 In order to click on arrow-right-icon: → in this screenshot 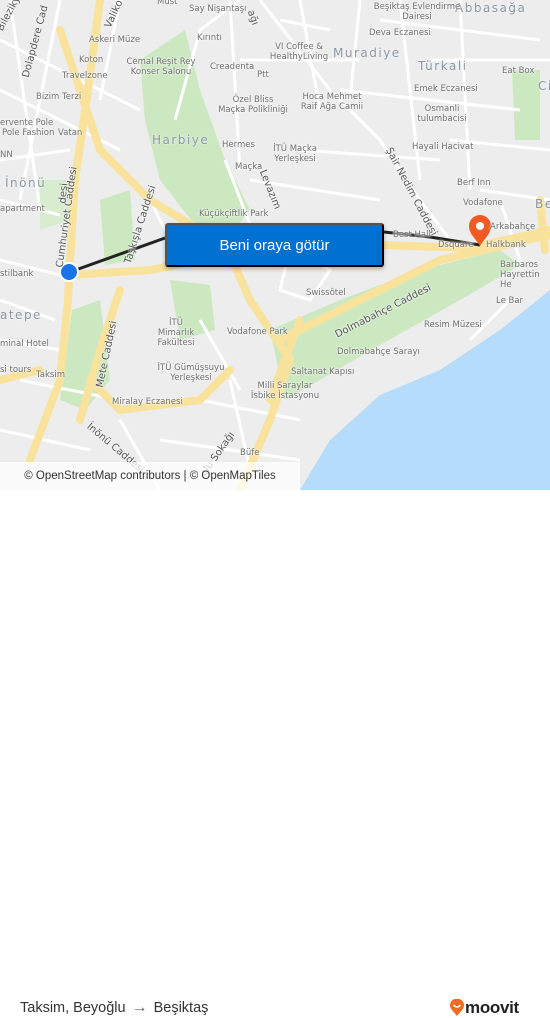, I will do `click(139, 1007)`.